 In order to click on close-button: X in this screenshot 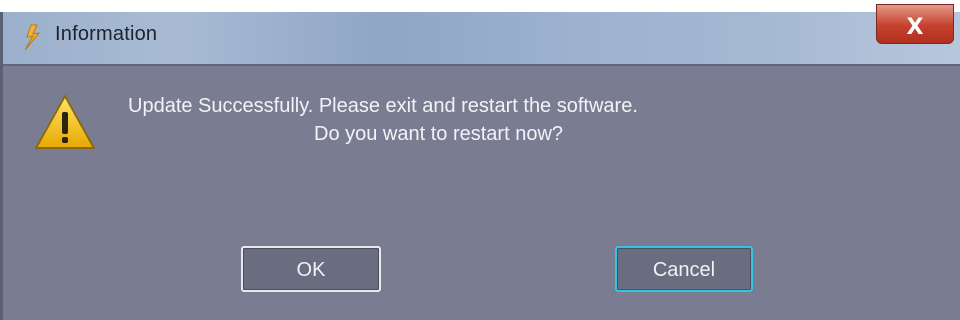, I will do `click(915, 24)`.